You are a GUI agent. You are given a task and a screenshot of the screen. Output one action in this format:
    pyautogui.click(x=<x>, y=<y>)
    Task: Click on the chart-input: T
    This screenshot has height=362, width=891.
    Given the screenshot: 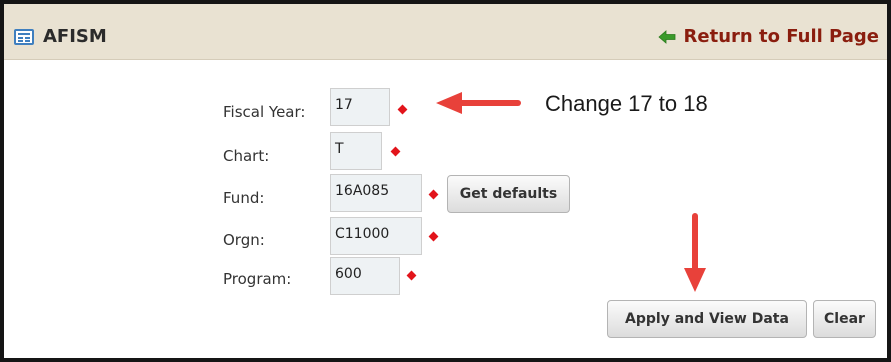 What is the action you would take?
    pyautogui.click(x=356, y=151)
    